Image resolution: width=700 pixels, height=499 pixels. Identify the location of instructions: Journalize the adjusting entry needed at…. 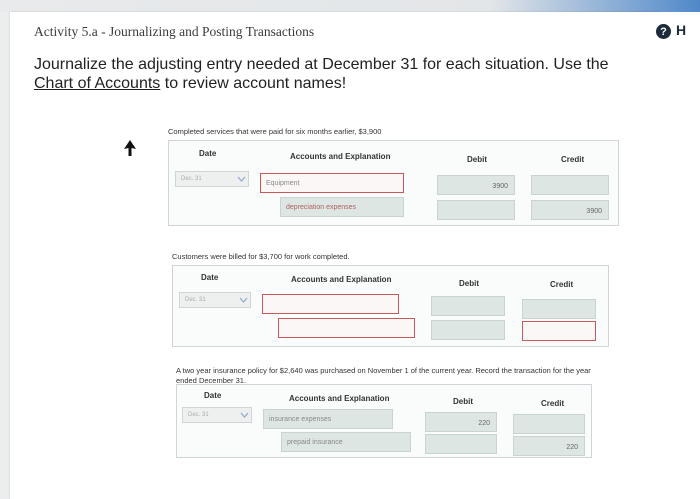
(334, 74).